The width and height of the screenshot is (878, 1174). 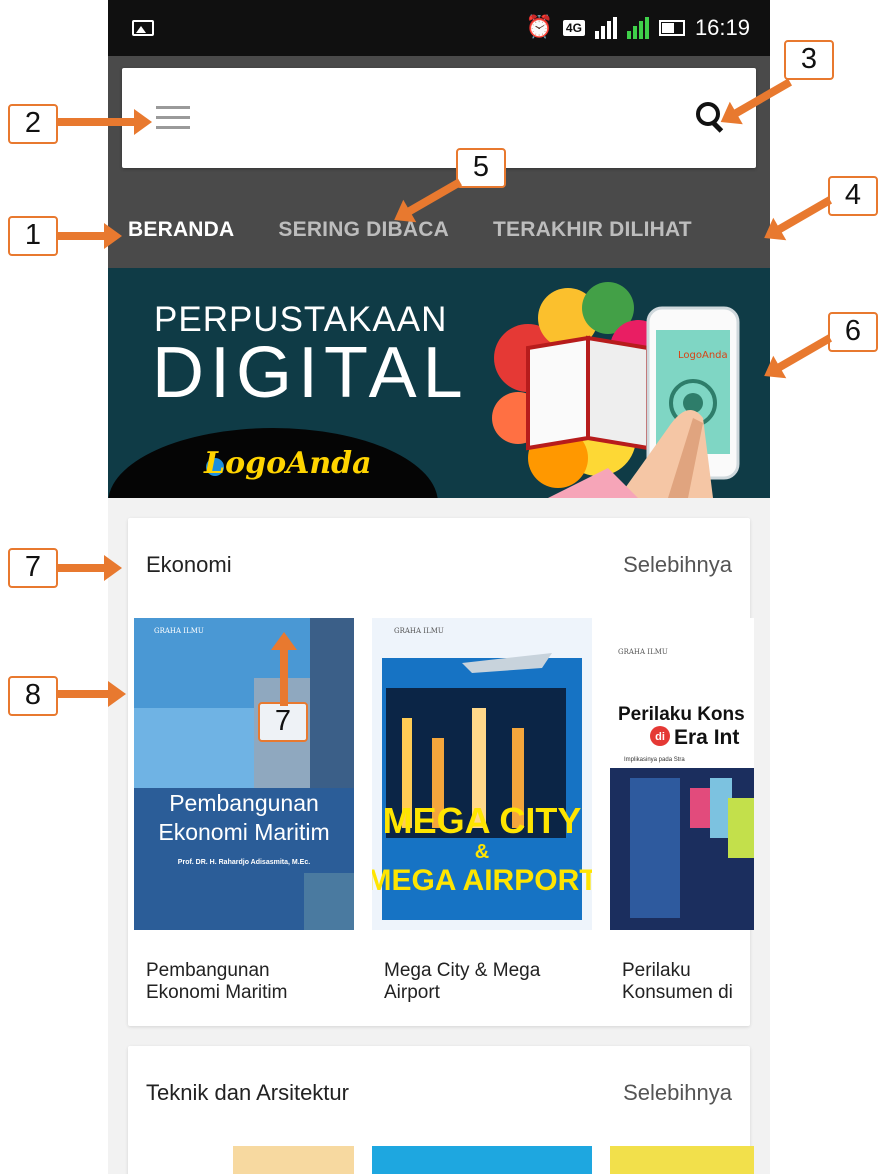 What do you see at coordinates (173, 119) in the screenshot?
I see `hamburger-menu-icon` at bounding box center [173, 119].